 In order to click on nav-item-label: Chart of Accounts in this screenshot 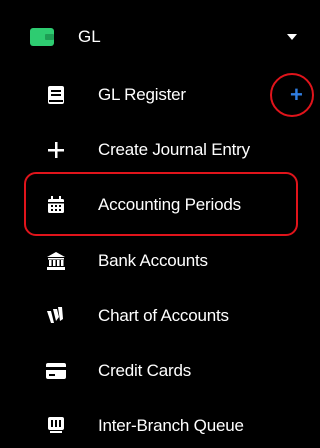, I will do `click(163, 315)`.